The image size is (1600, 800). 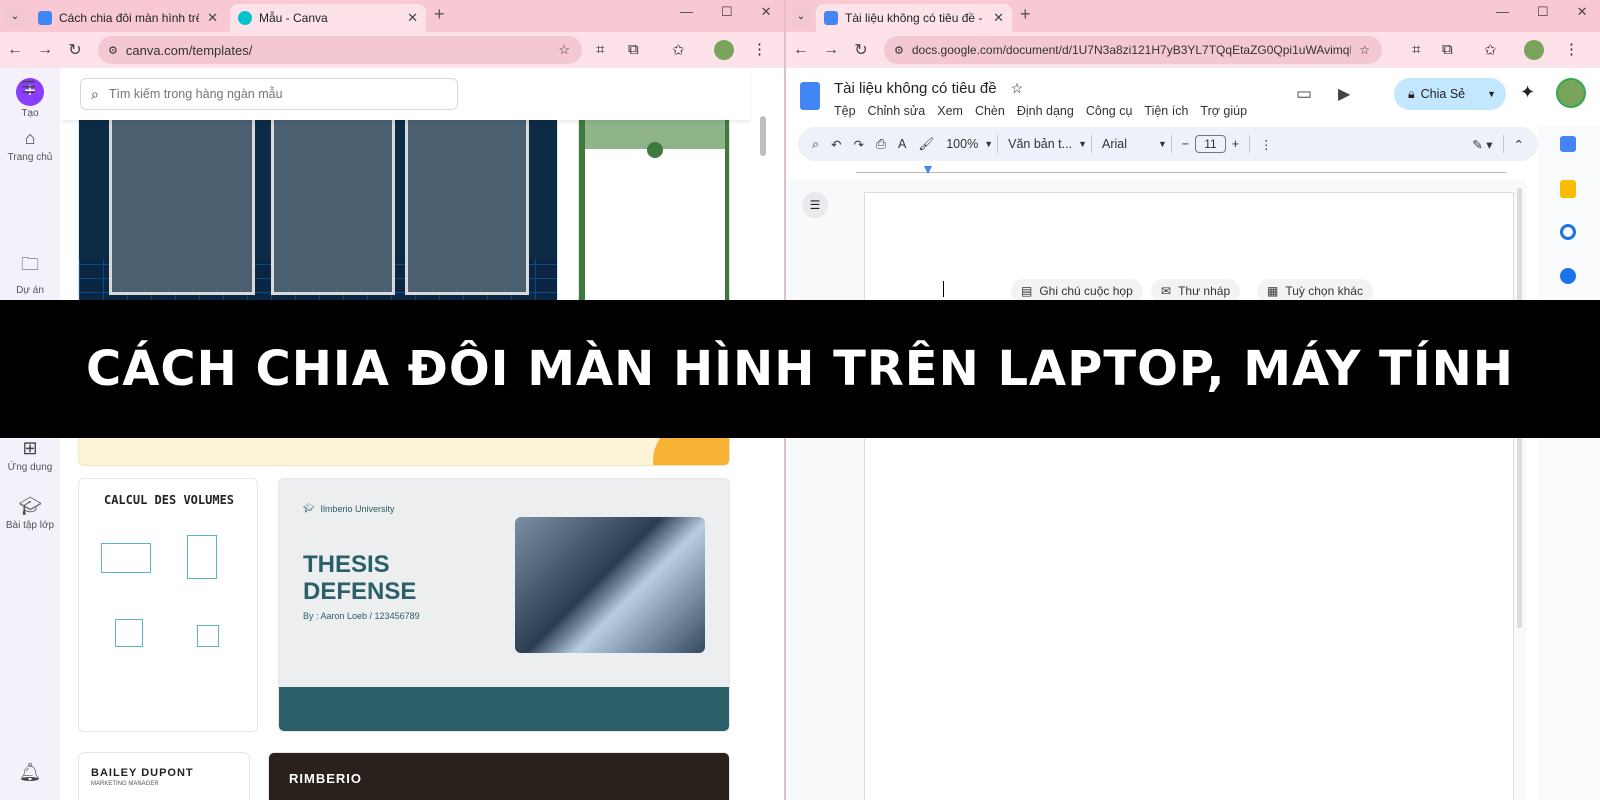 What do you see at coordinates (168, 605) in the screenshot?
I see `template-card-calcul: CALCUL DES VOLUMES` at bounding box center [168, 605].